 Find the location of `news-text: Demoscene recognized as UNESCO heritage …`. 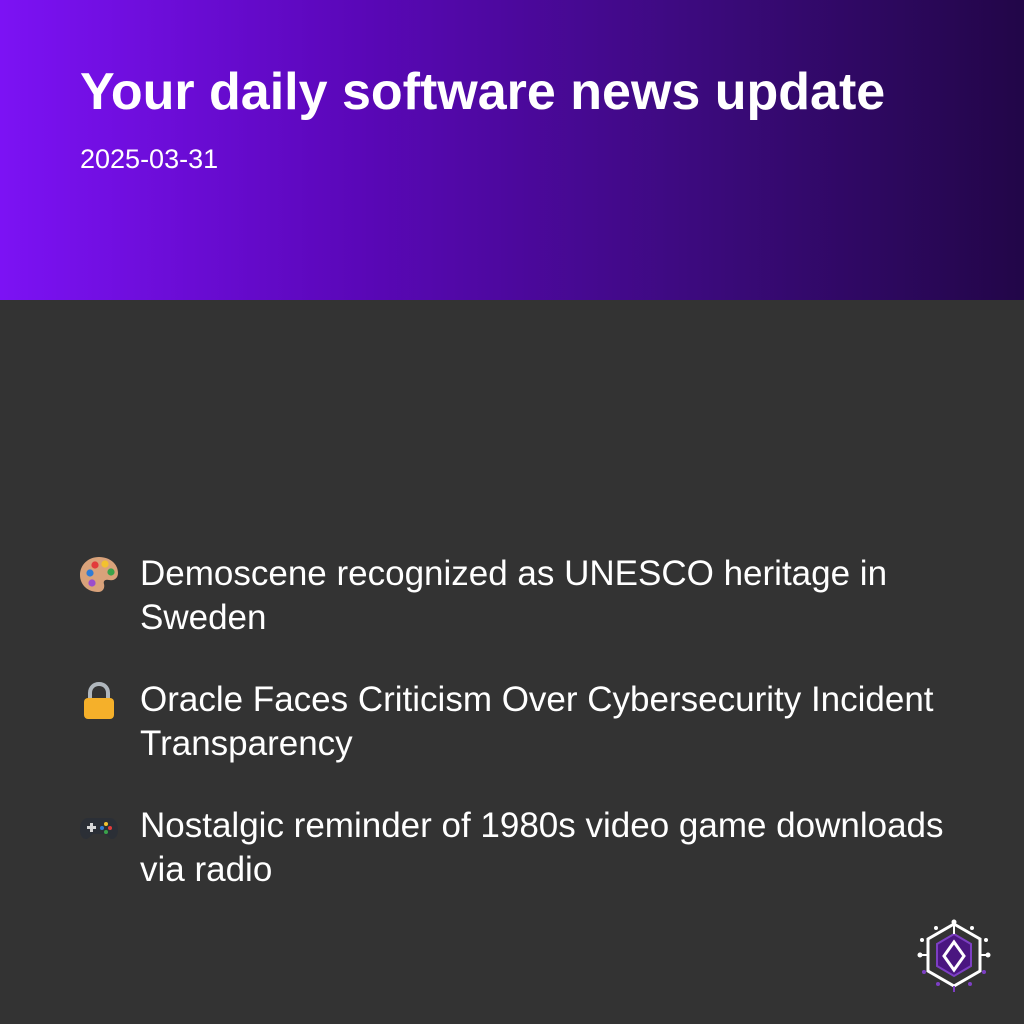

news-text: Demoscene recognized as UNESCO heritage … is located at coordinates (514, 595).